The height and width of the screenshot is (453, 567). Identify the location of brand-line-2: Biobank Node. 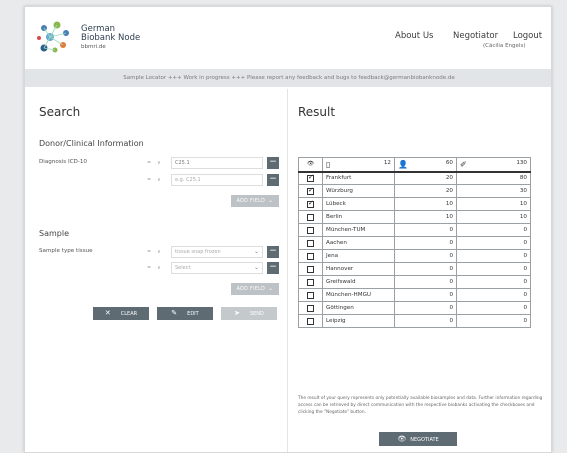
(111, 38).